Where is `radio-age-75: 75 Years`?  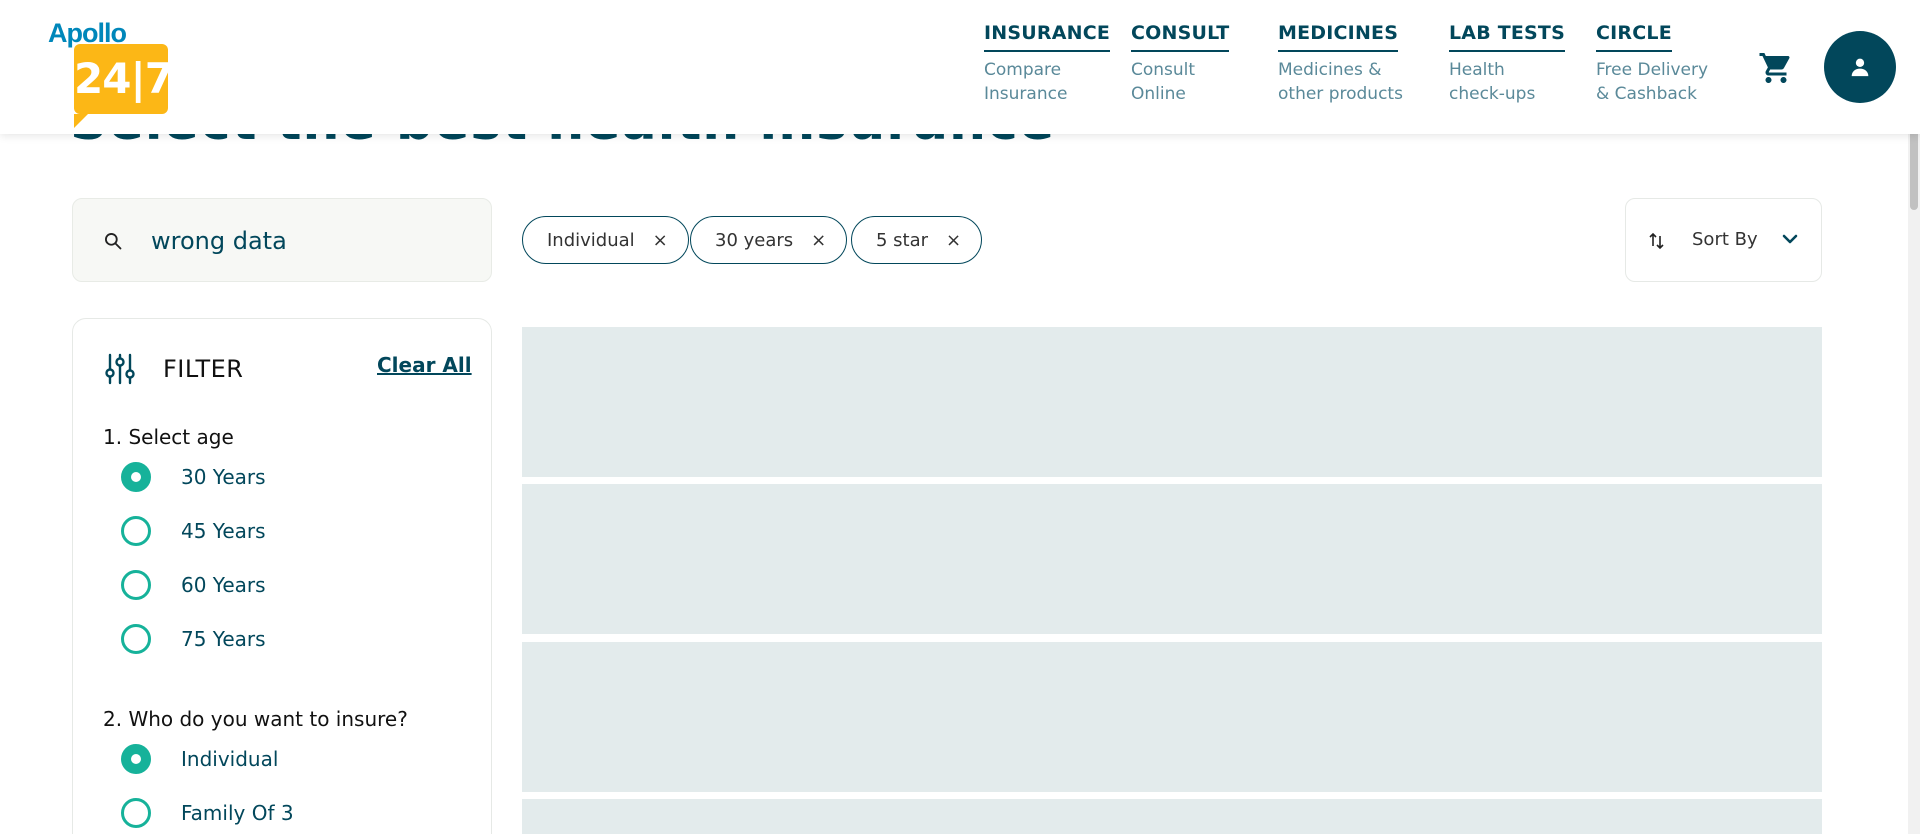 radio-age-75: 75 Years is located at coordinates (193, 639).